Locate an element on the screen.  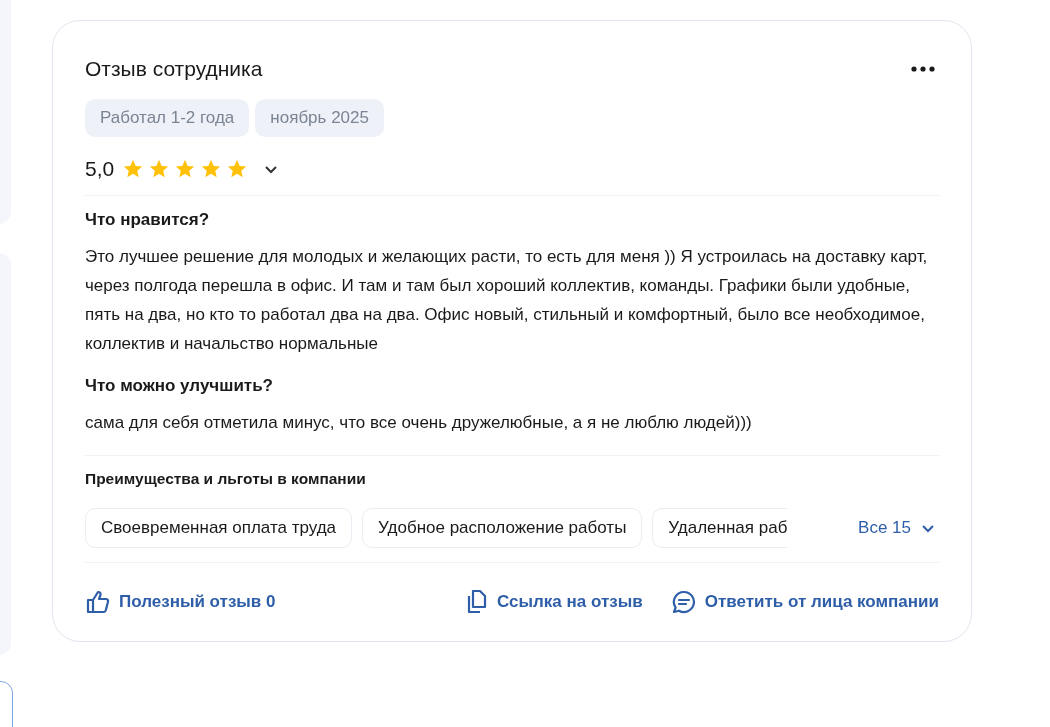
thumbs-up-icon is located at coordinates (98, 602).